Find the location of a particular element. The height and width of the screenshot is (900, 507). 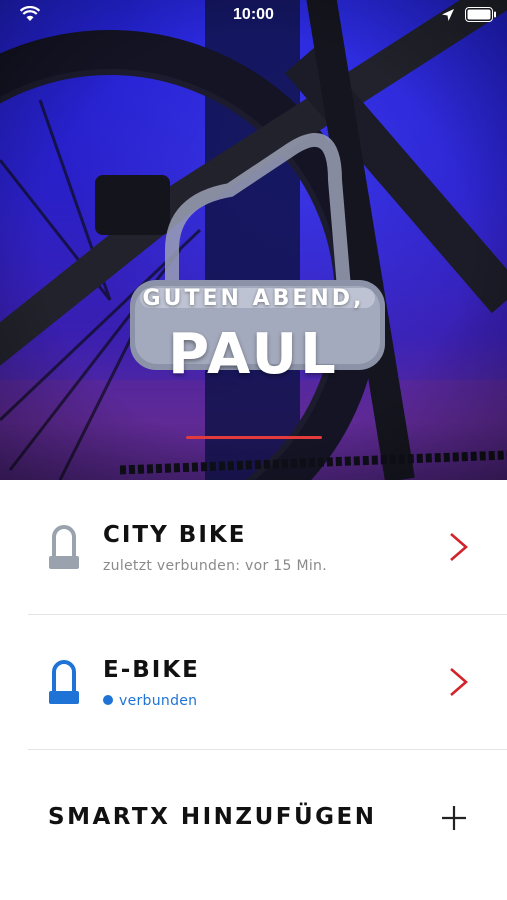

add-smartx-label: SMARTX HINZUFÜGEN is located at coordinates (212, 817).